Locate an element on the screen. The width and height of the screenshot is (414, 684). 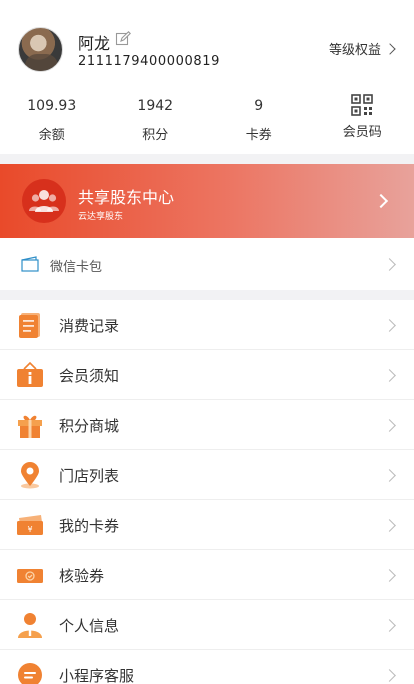
menu-item-label: 个人信息 is located at coordinates (89, 626).